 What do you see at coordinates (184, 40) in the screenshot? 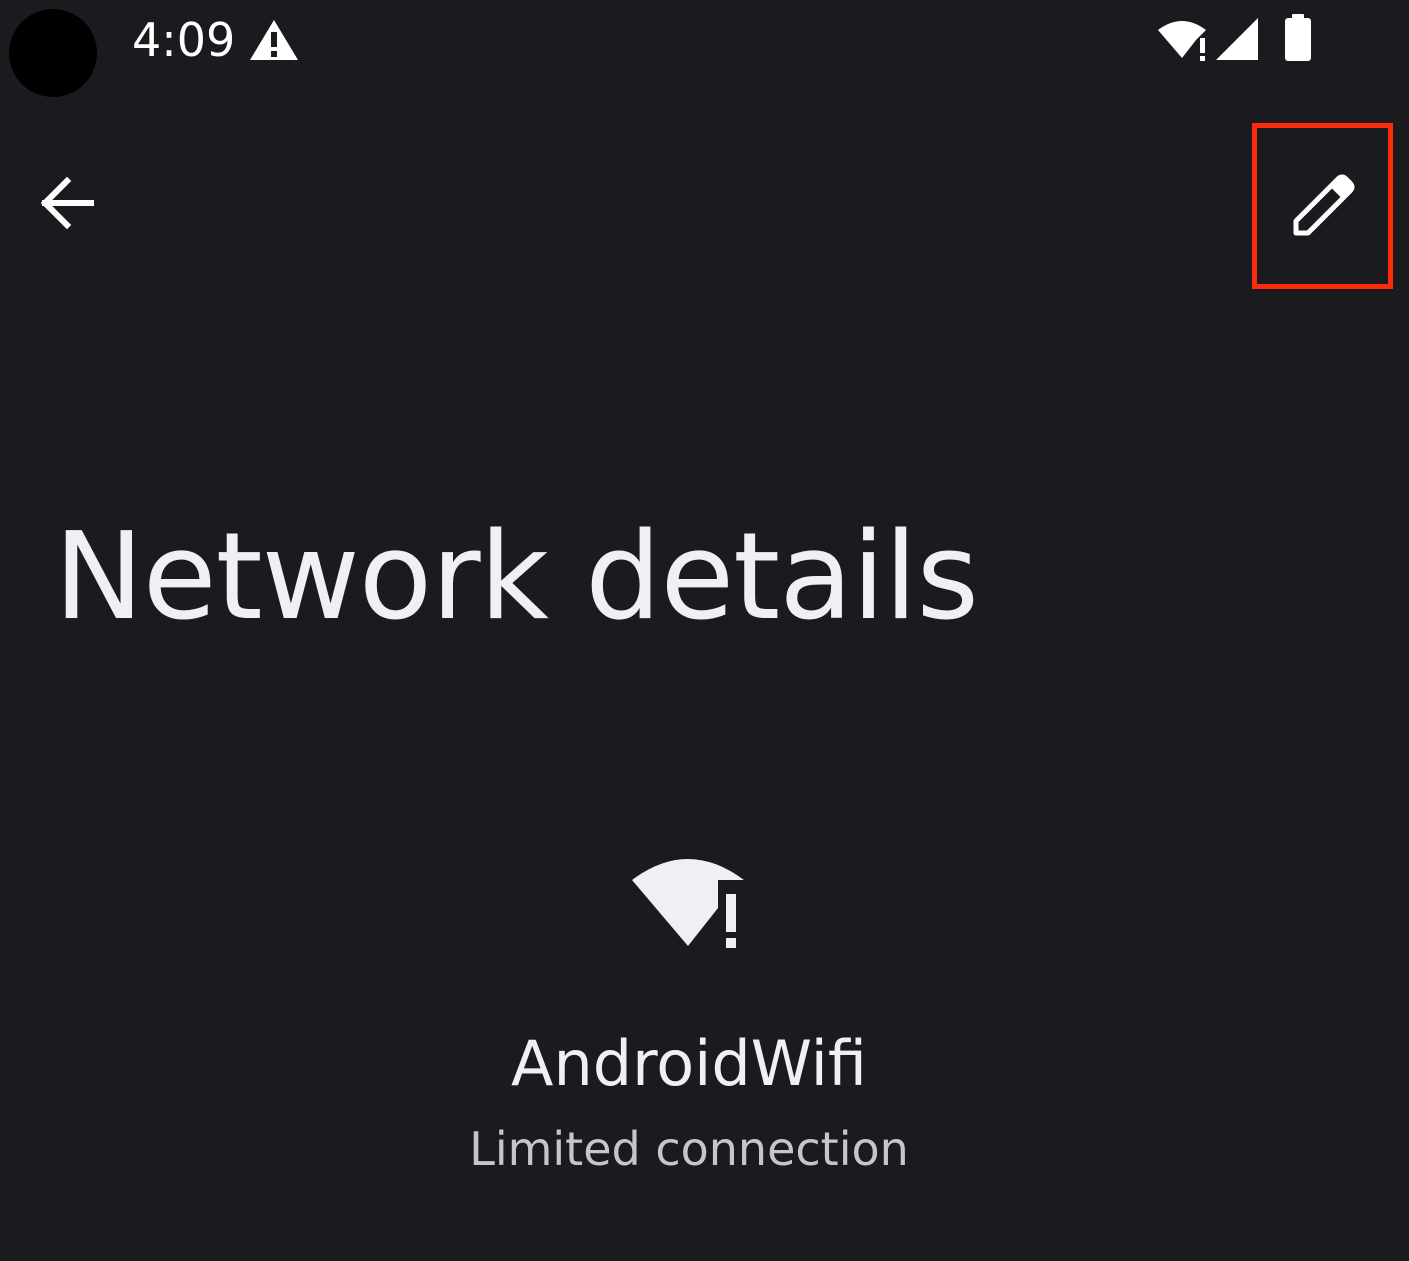
I see `status-time: 4:09` at bounding box center [184, 40].